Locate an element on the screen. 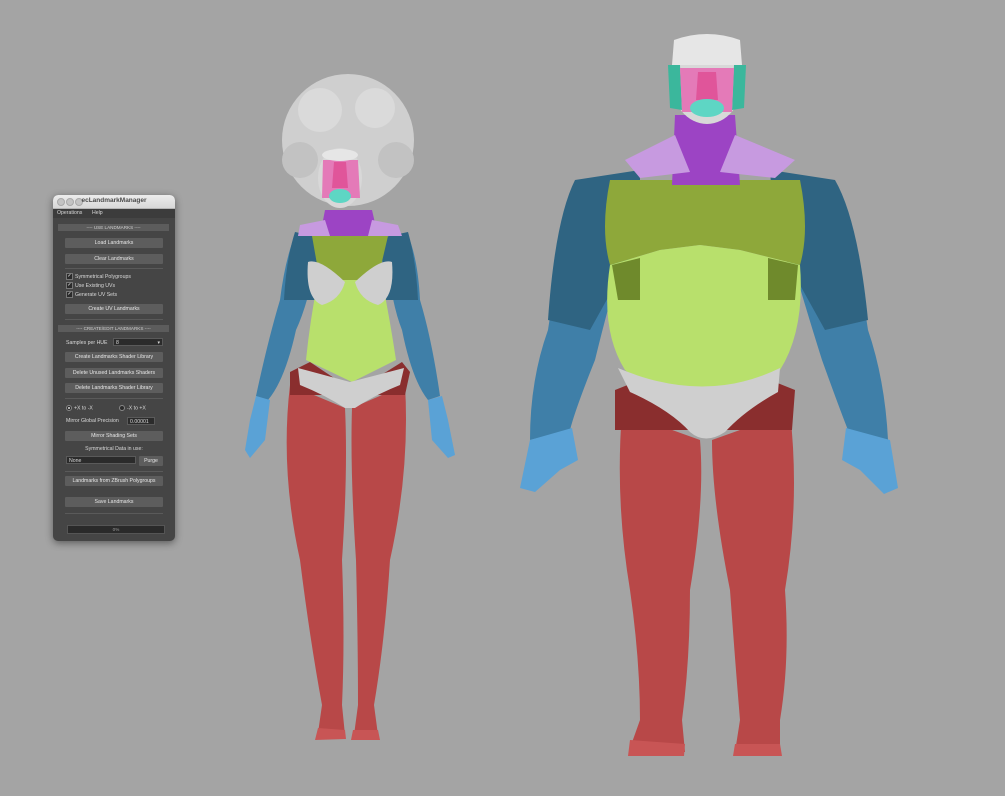 The image size is (1005, 796). use-landmarks-header: ---- USE LANDMARKS ---- is located at coordinates (113, 227).